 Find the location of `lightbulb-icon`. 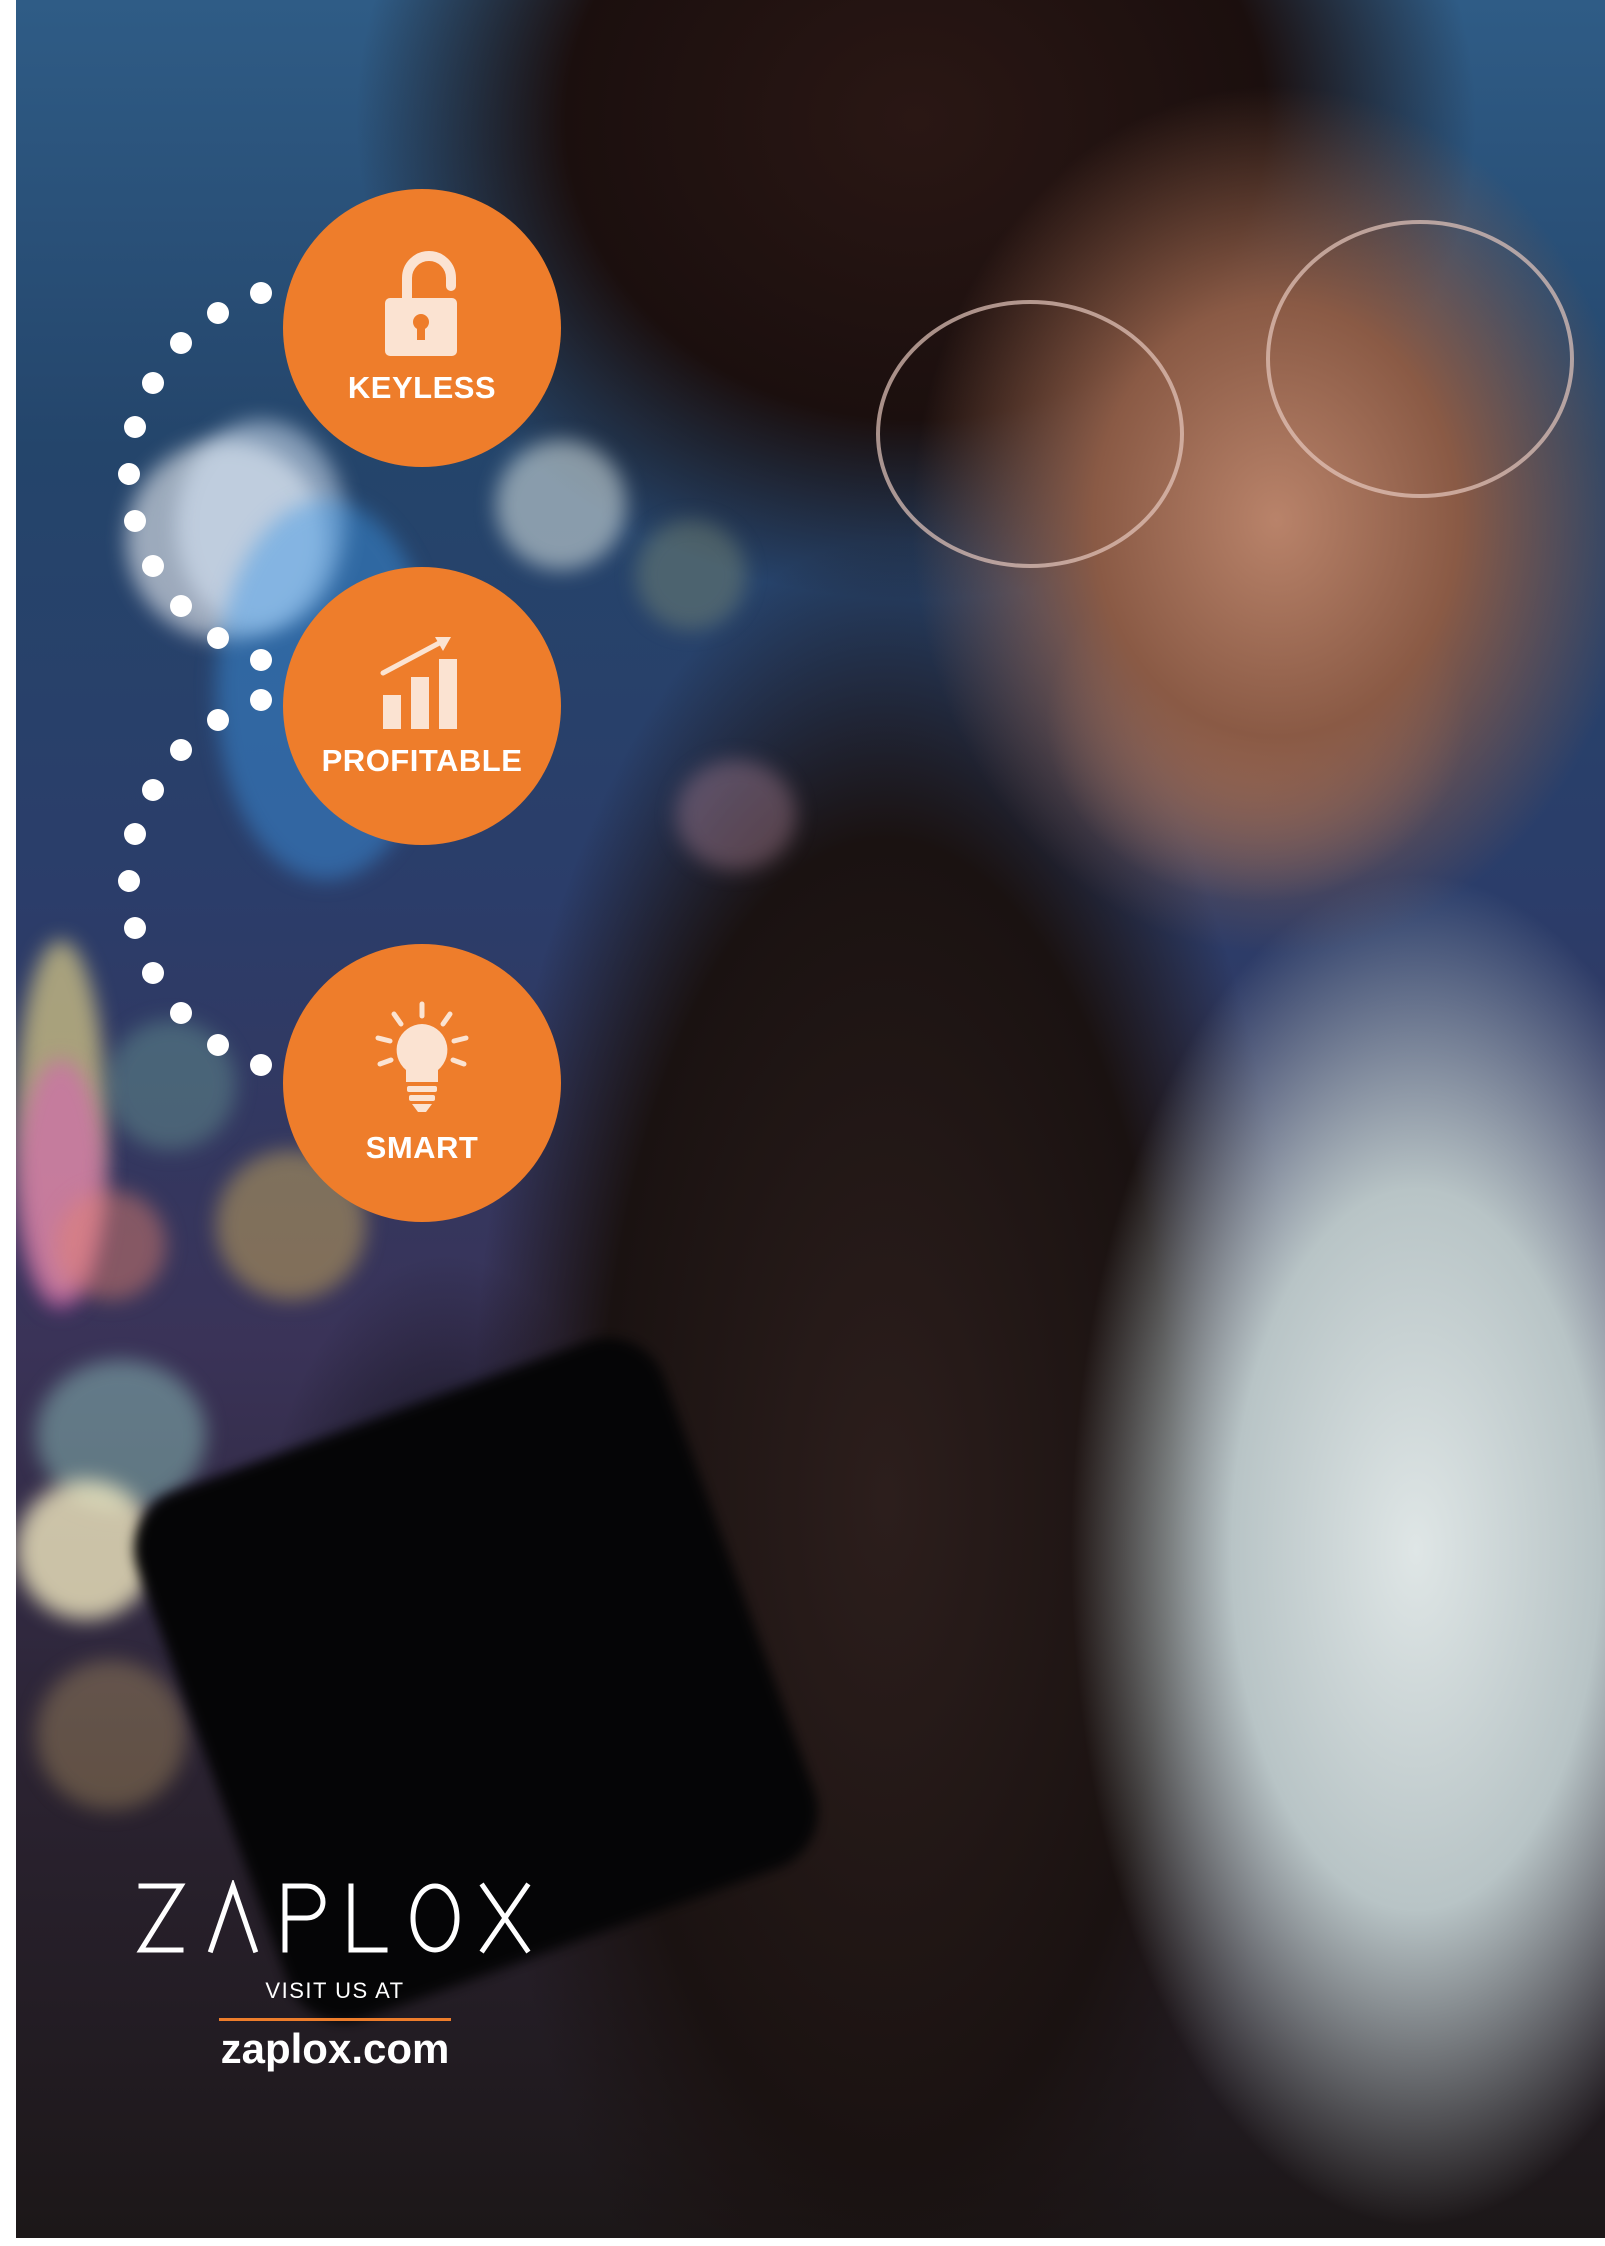

lightbulb-icon is located at coordinates (422, 1056).